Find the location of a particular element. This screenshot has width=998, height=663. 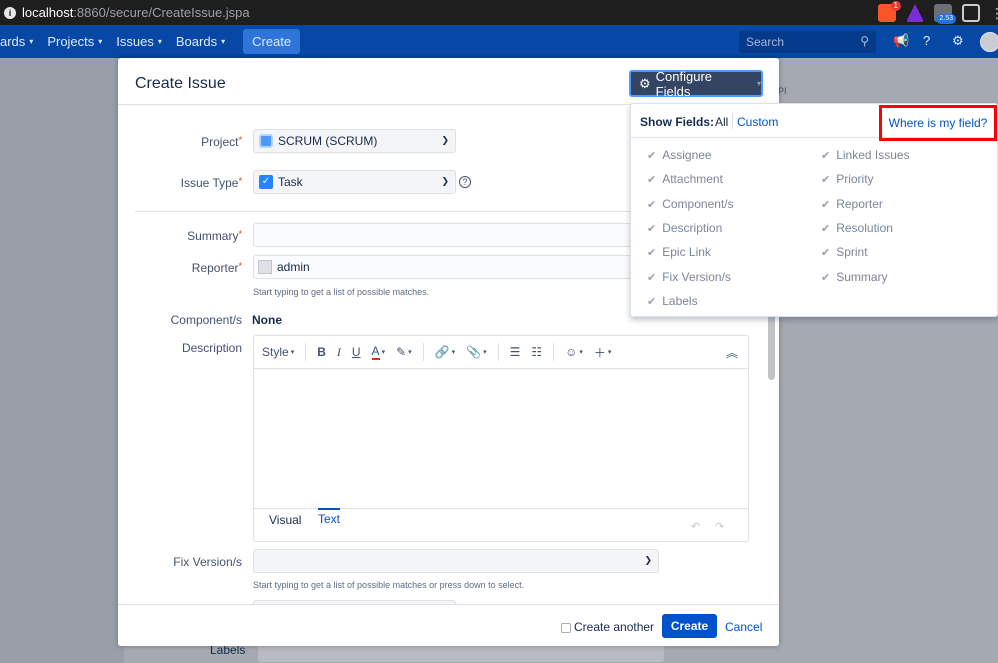

brave-badge: 1 is located at coordinates (895, 6).